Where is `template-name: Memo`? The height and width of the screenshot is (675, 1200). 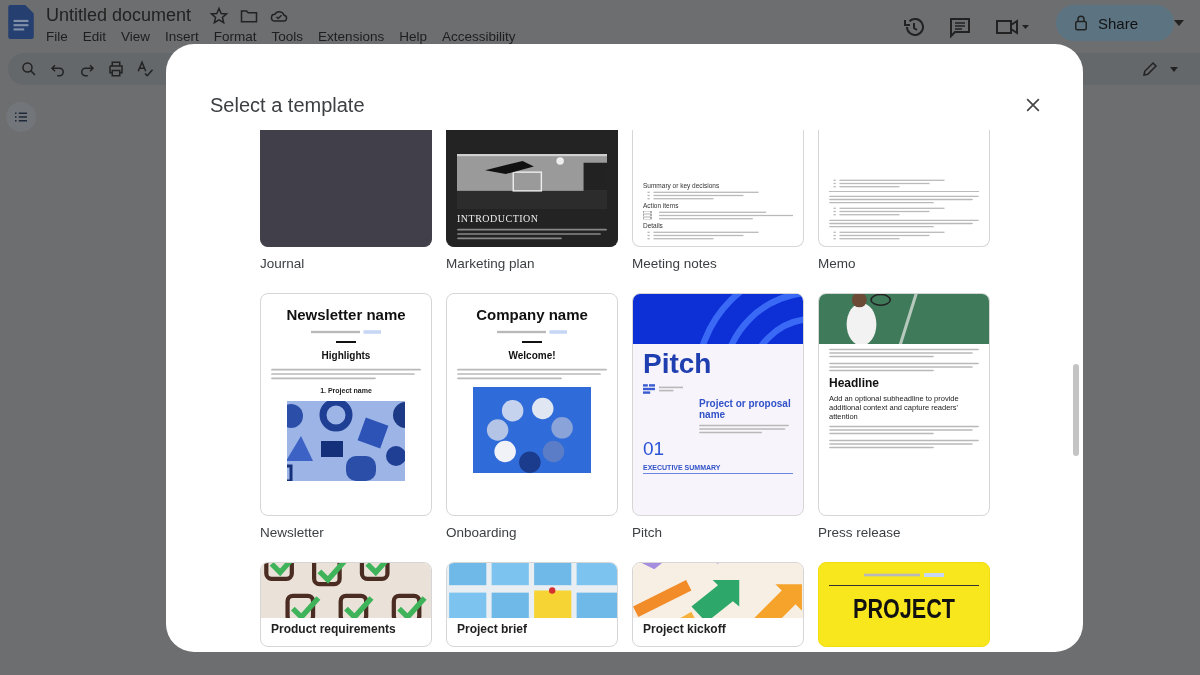
template-name: Memo is located at coordinates (904, 263).